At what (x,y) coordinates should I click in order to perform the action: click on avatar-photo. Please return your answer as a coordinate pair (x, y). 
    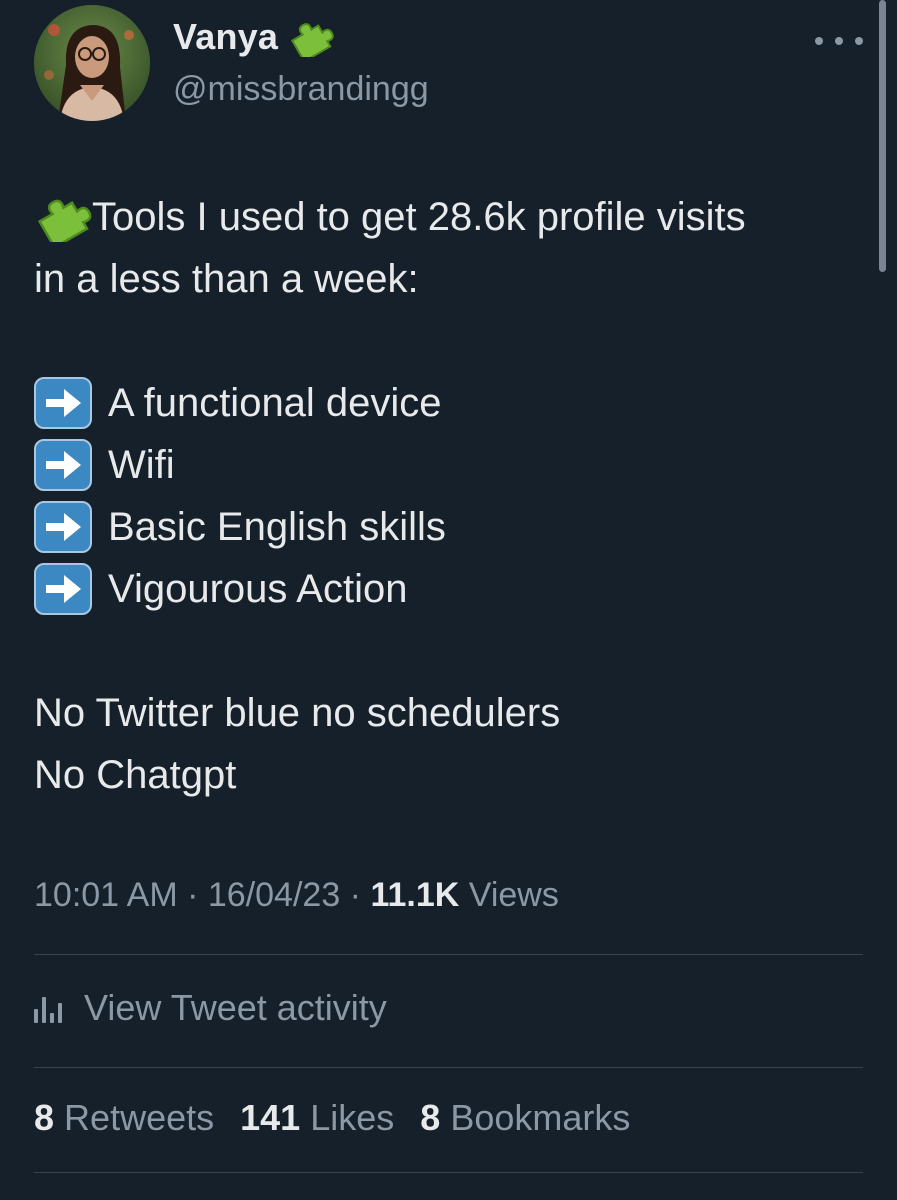
    Looking at the image, I should click on (92, 63).